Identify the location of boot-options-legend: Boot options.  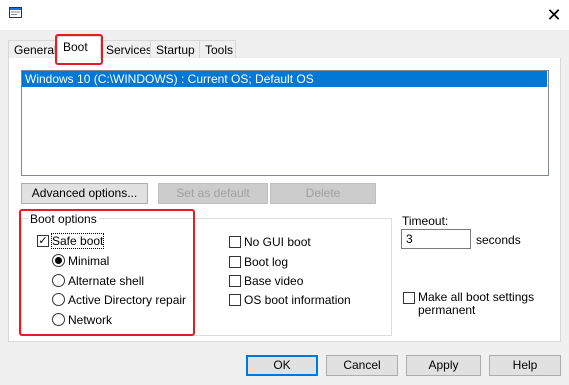
(63, 219).